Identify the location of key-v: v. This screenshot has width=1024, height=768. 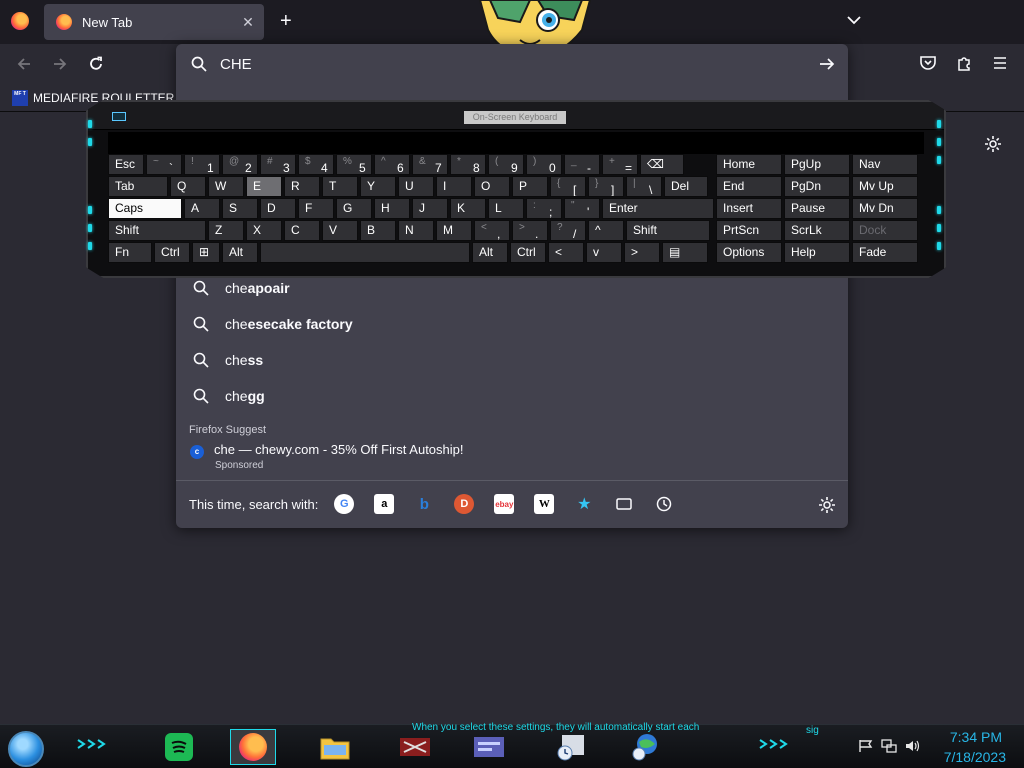
(604, 252).